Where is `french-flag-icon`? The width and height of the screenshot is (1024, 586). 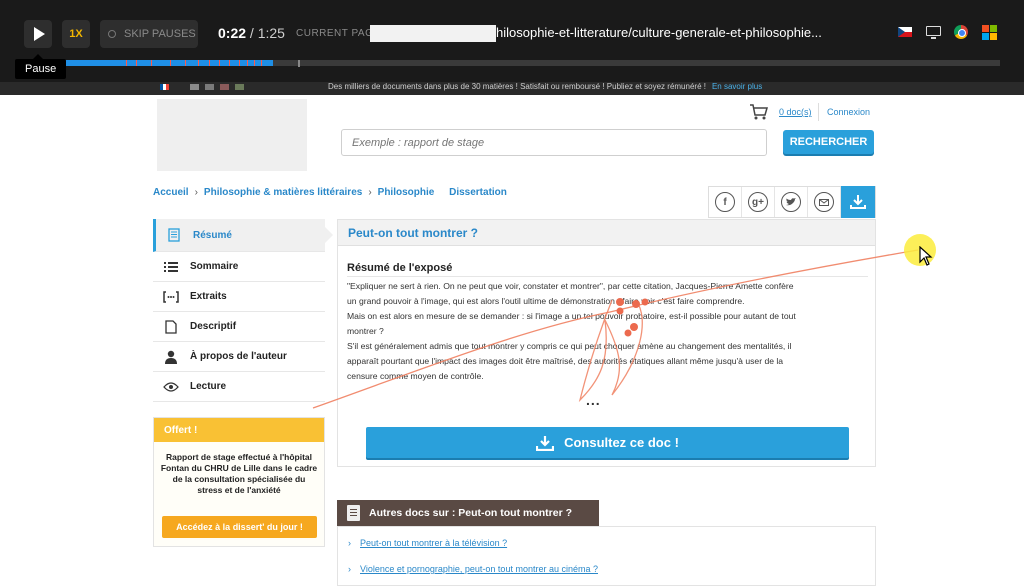 french-flag-icon is located at coordinates (164, 87).